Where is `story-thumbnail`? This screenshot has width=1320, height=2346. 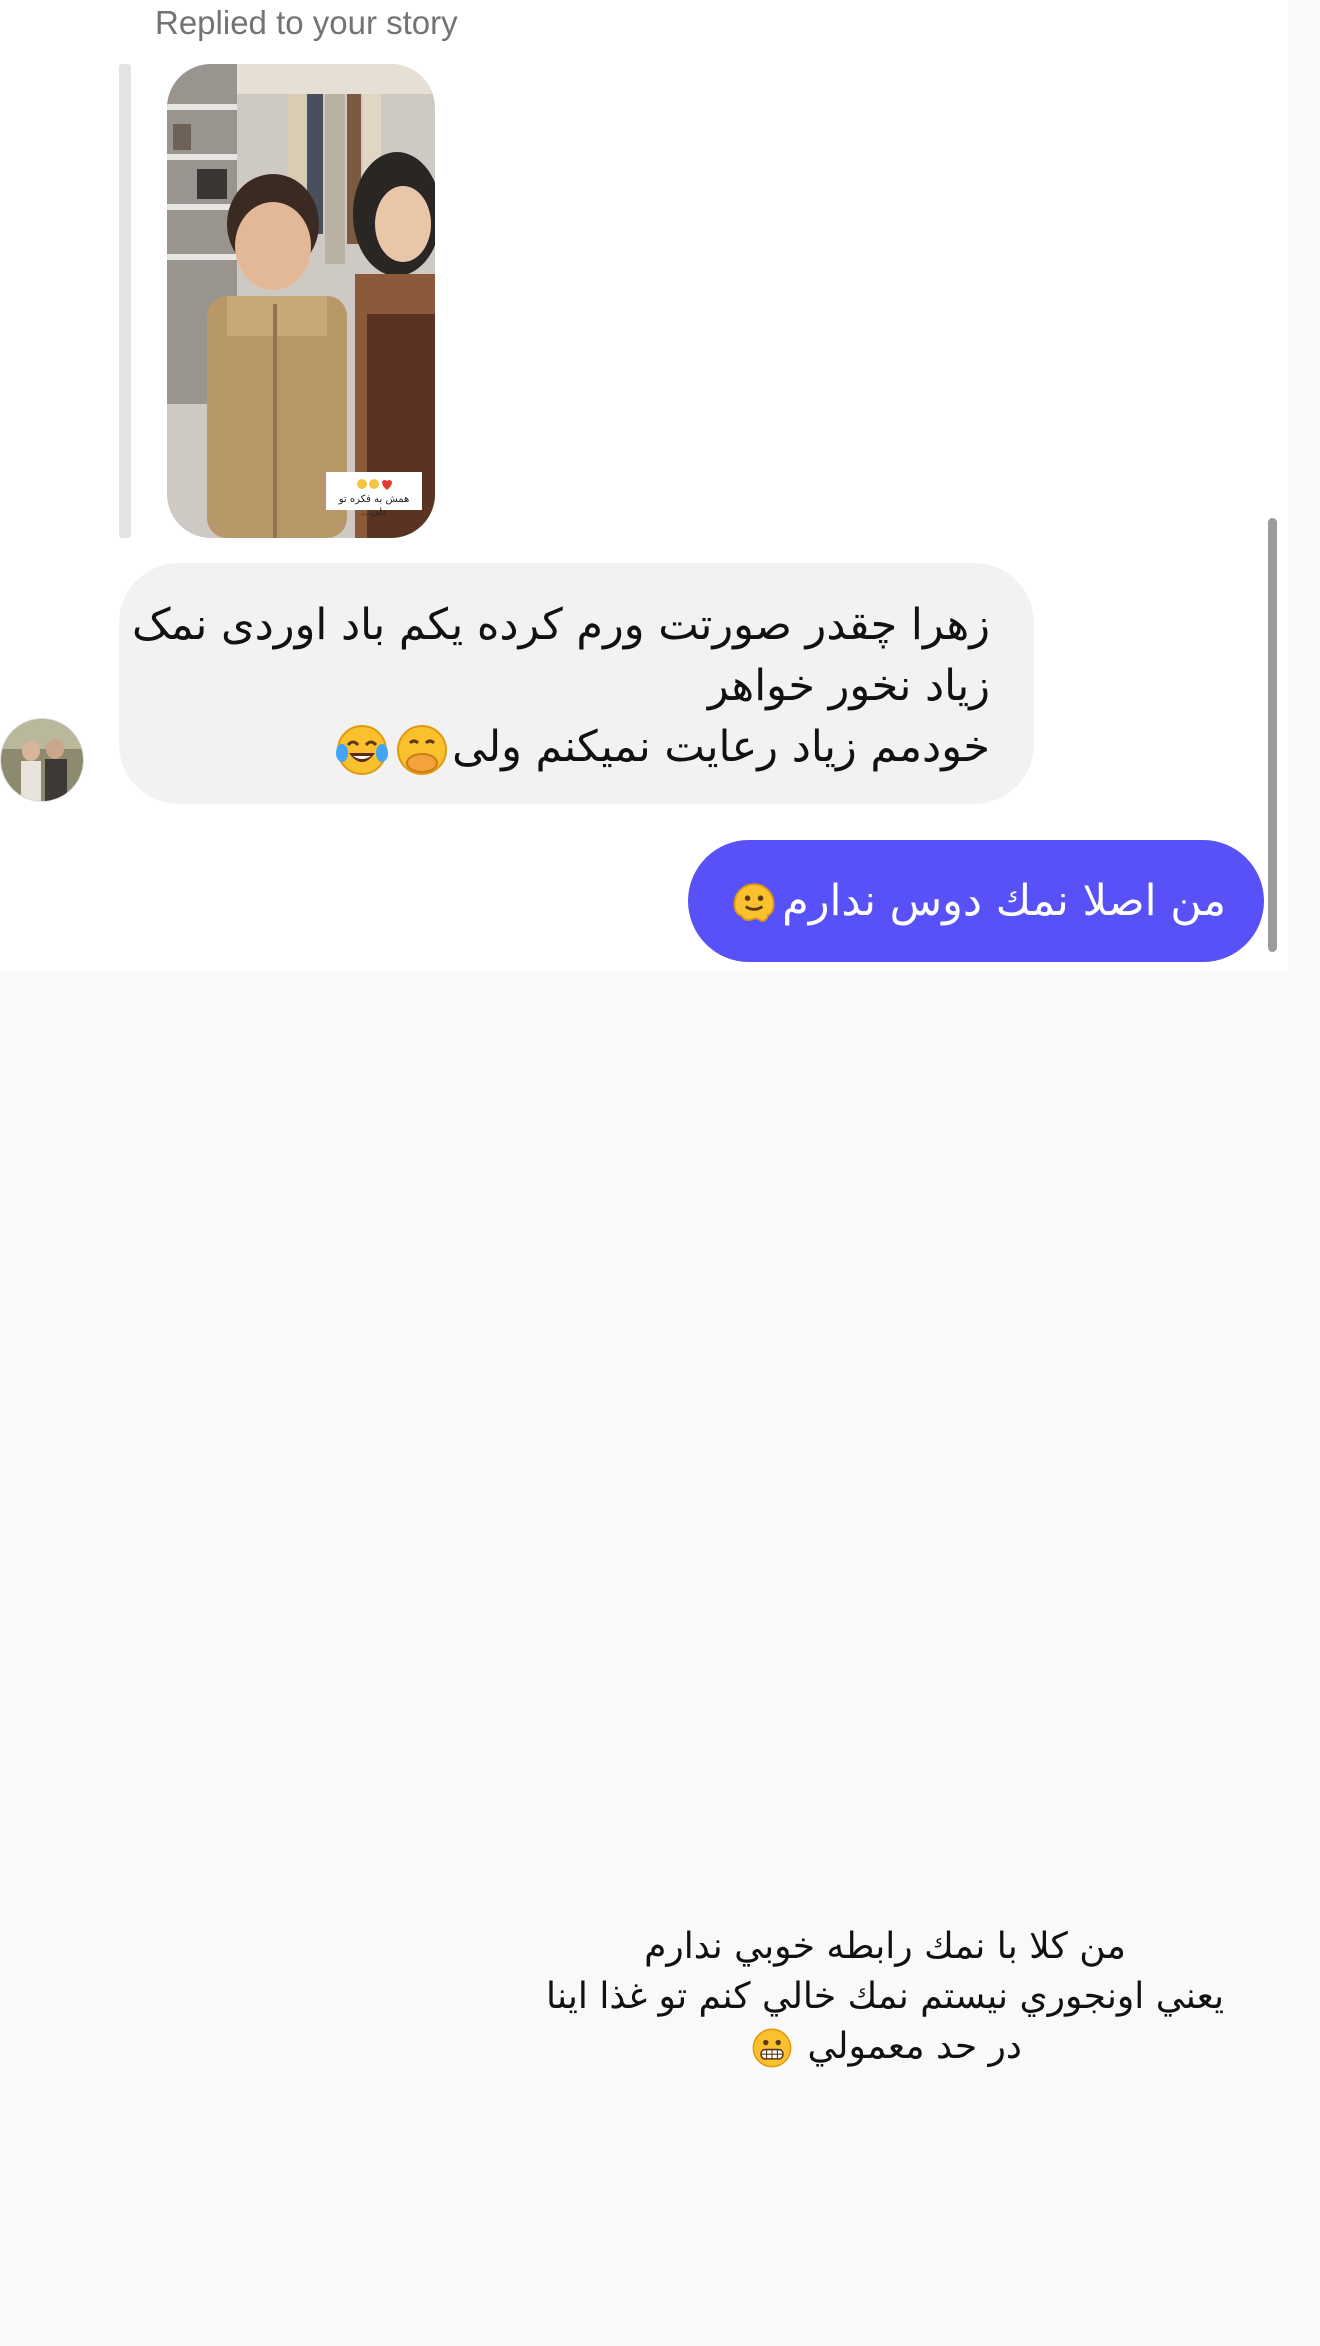 story-thumbnail is located at coordinates (301, 301).